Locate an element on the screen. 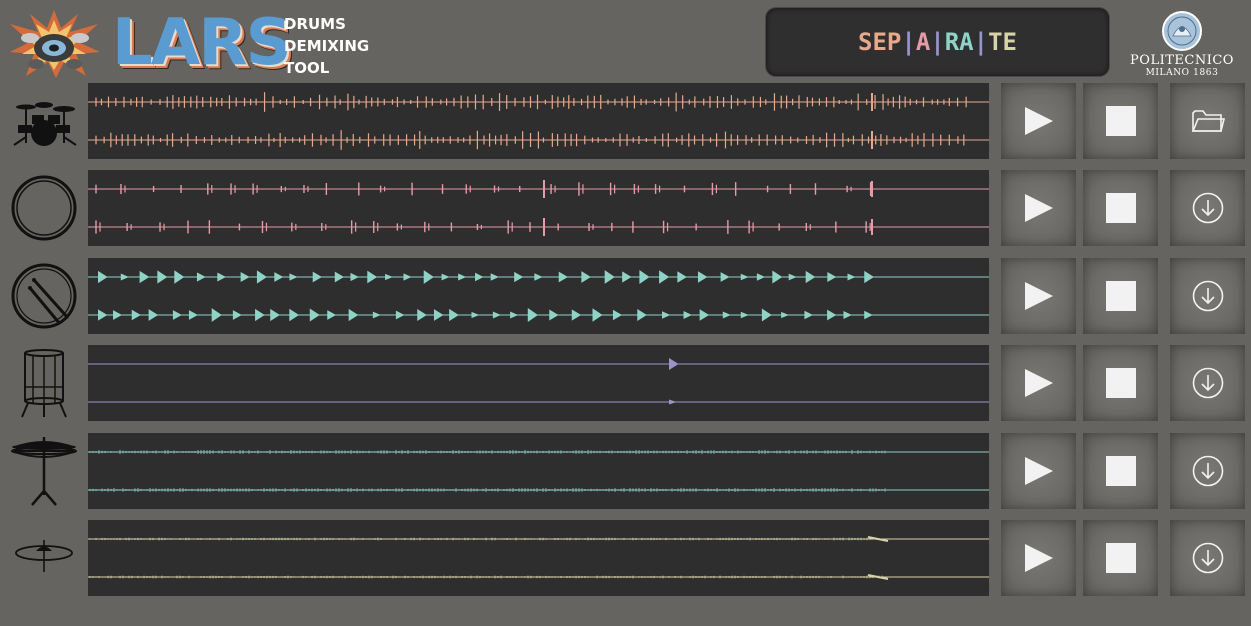  institution-logo: POLITECNICO MILANO 1863 is located at coordinates (1182, 46).